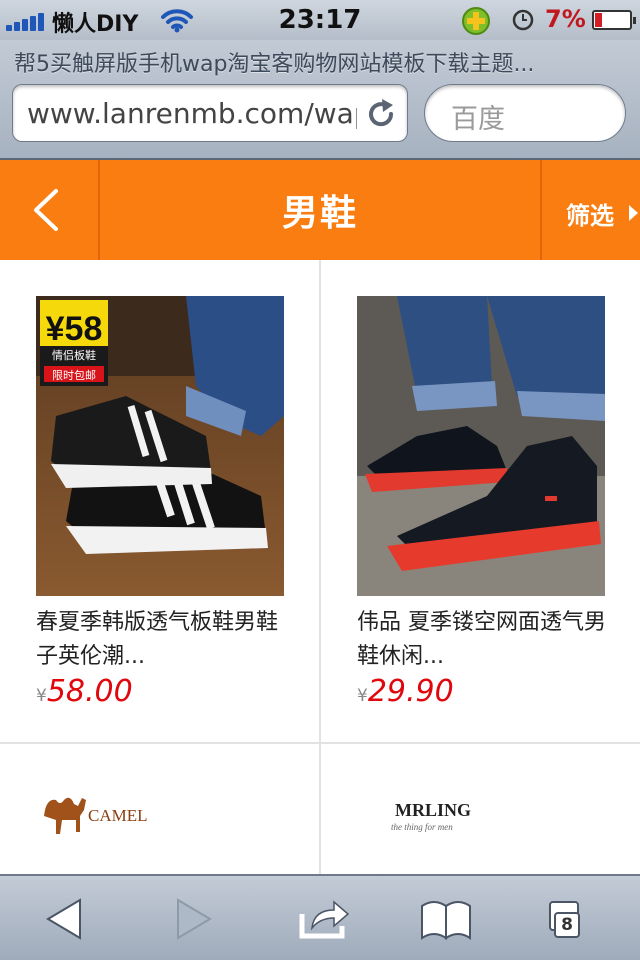 This screenshot has width=640, height=960. I want to click on forward-nav-button, so click(192, 919).